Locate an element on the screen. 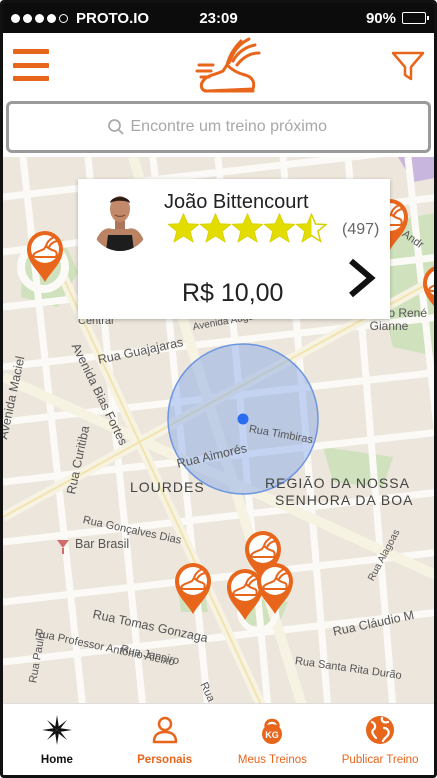 This screenshot has height=778, width=437. signal-indicator: PROTO.IO is located at coordinates (94, 18).